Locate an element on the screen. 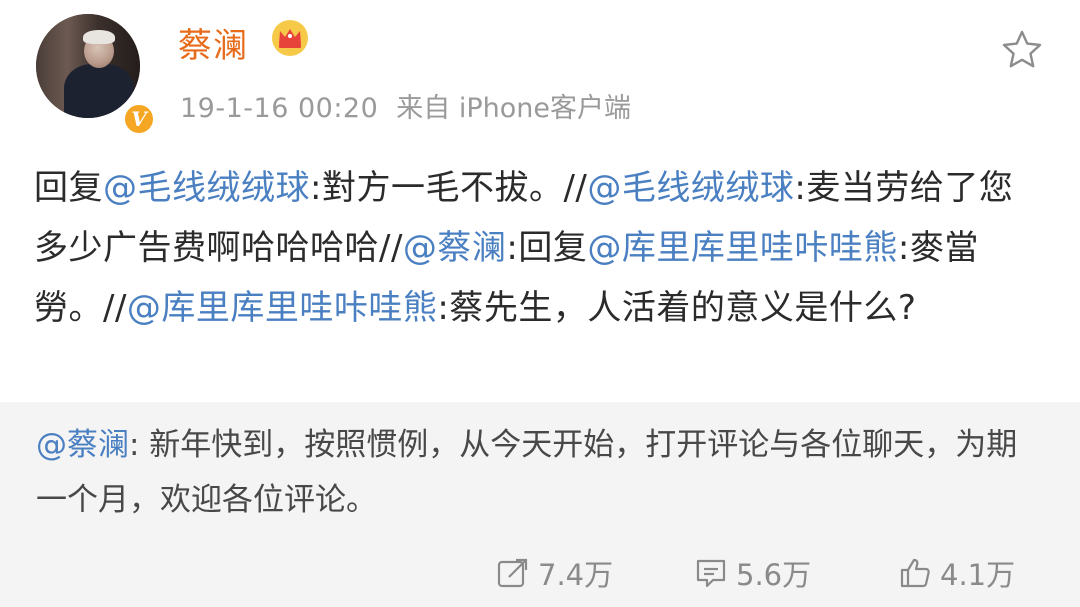 The width and height of the screenshot is (1080, 607). action-bar: 7.4万 5.6万 4.1万 is located at coordinates (540, 573).